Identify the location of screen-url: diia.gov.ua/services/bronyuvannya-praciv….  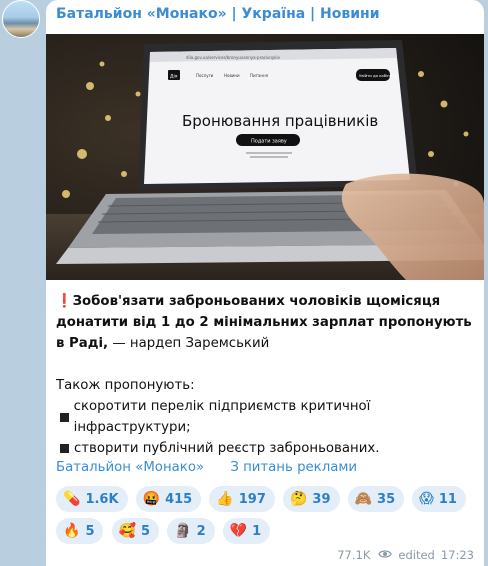
(233, 57).